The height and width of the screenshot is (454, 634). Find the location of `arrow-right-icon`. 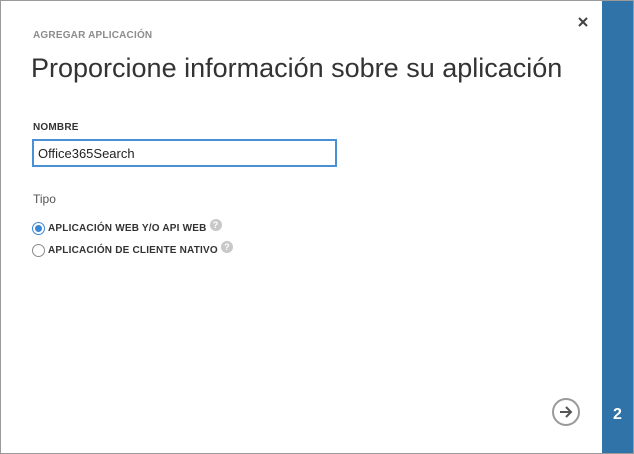

arrow-right-icon is located at coordinates (566, 412).